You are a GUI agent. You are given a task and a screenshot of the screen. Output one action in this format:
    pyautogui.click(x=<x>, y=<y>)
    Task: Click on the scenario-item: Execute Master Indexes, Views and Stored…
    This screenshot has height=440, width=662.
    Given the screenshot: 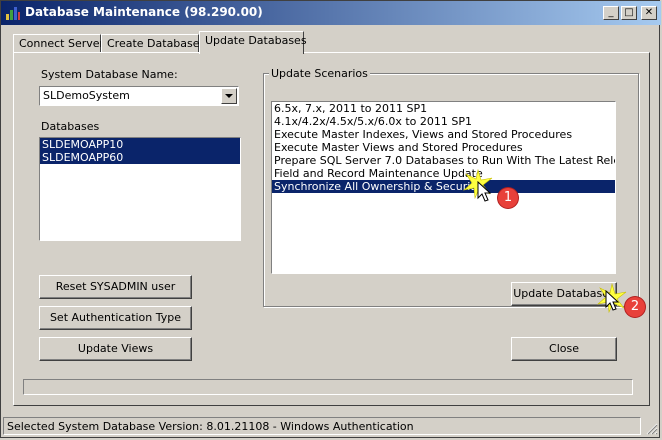 What is the action you would take?
    pyautogui.click(x=443, y=134)
    